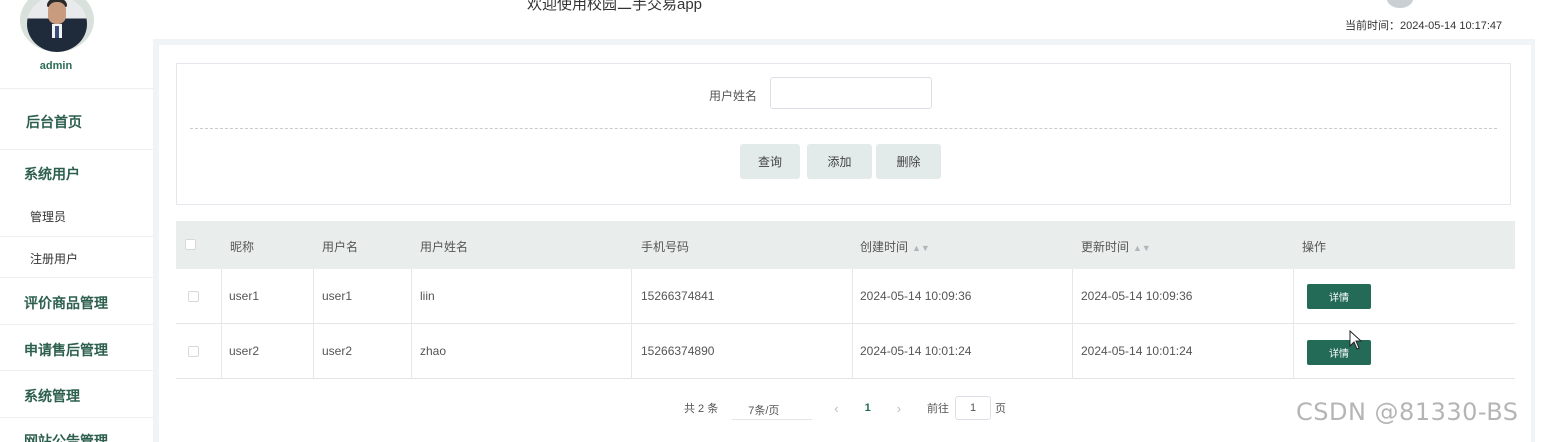  Describe the element at coordinates (1372, 26) in the screenshot. I see `time-label: 当前时间：` at that location.